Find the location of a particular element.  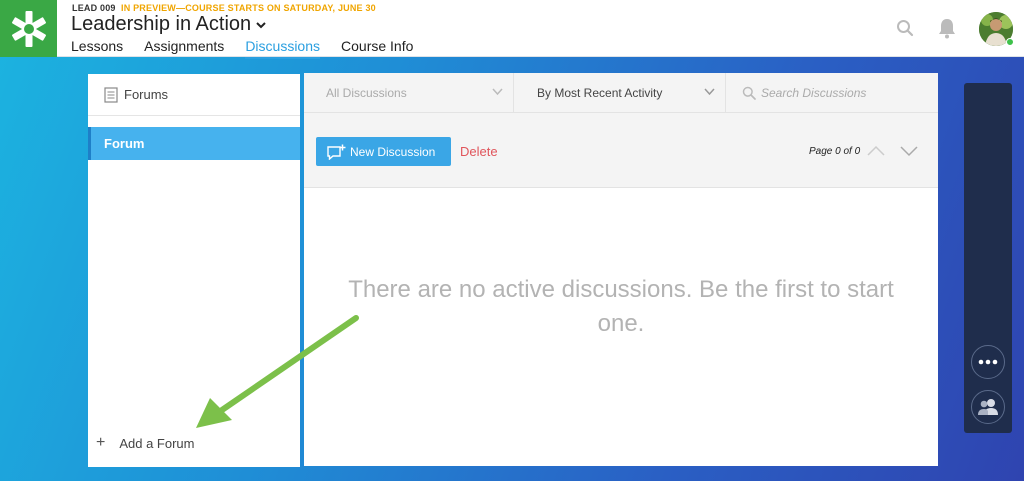

course-title-dropdown: Leadership in Action is located at coordinates (169, 24).